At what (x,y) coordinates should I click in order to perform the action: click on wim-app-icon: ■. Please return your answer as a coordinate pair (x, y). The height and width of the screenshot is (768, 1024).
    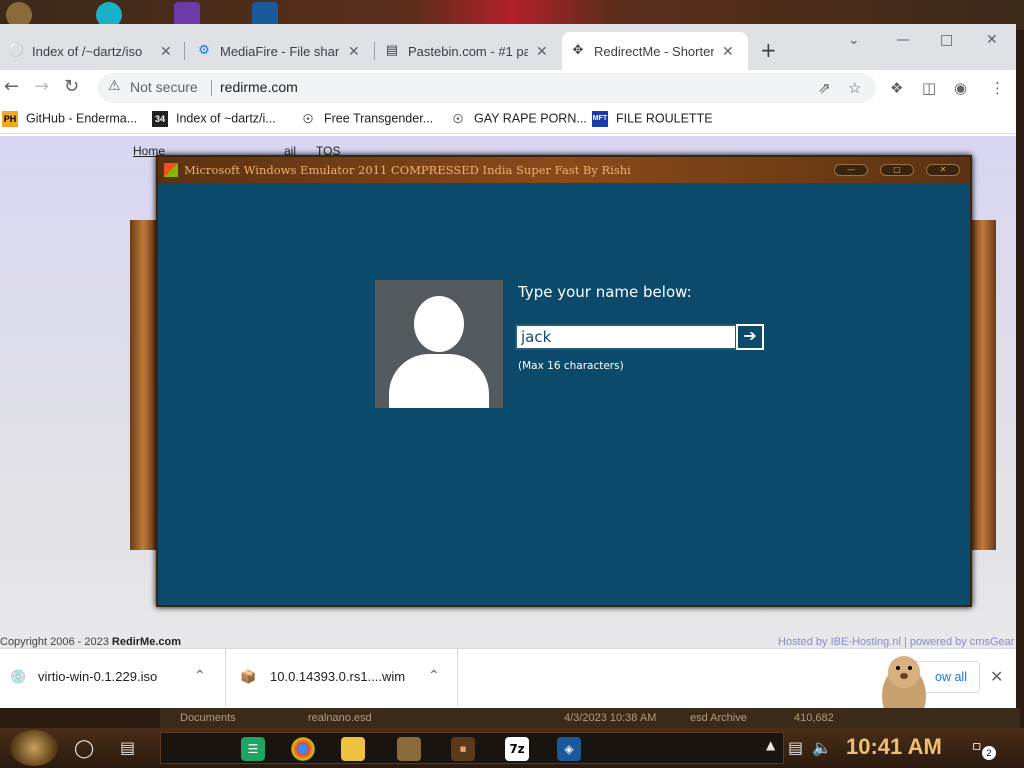
    Looking at the image, I should click on (463, 749).